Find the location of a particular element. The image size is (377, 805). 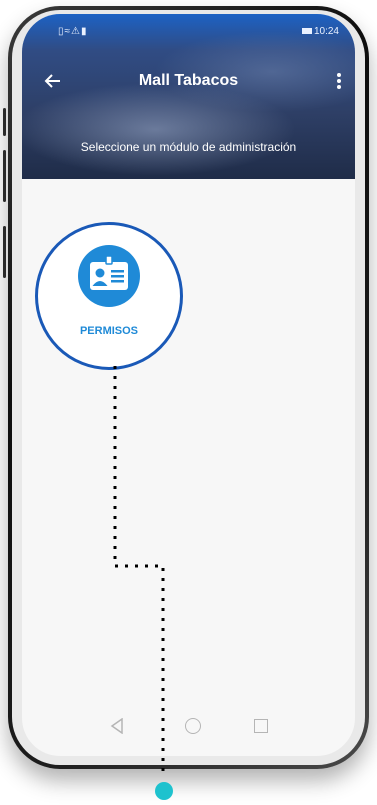

tutorial-guide-path is located at coordinates (139, 569).